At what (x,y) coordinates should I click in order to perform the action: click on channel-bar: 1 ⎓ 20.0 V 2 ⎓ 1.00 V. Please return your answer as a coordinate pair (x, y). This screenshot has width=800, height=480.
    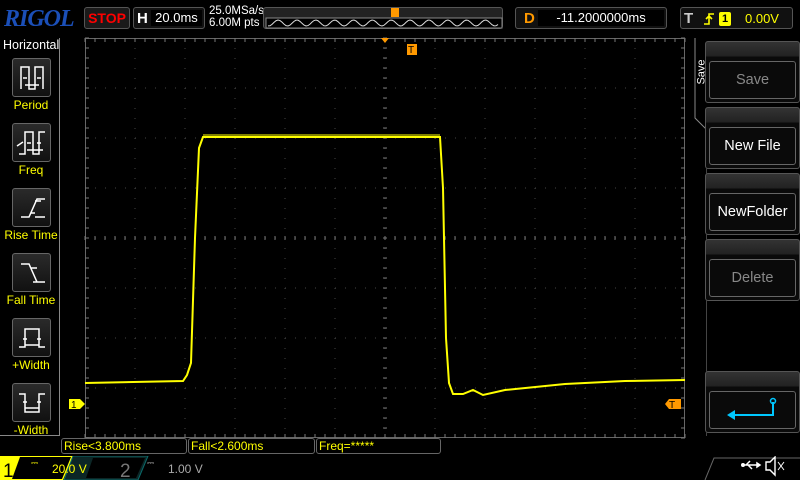
    Looking at the image, I should click on (400, 468).